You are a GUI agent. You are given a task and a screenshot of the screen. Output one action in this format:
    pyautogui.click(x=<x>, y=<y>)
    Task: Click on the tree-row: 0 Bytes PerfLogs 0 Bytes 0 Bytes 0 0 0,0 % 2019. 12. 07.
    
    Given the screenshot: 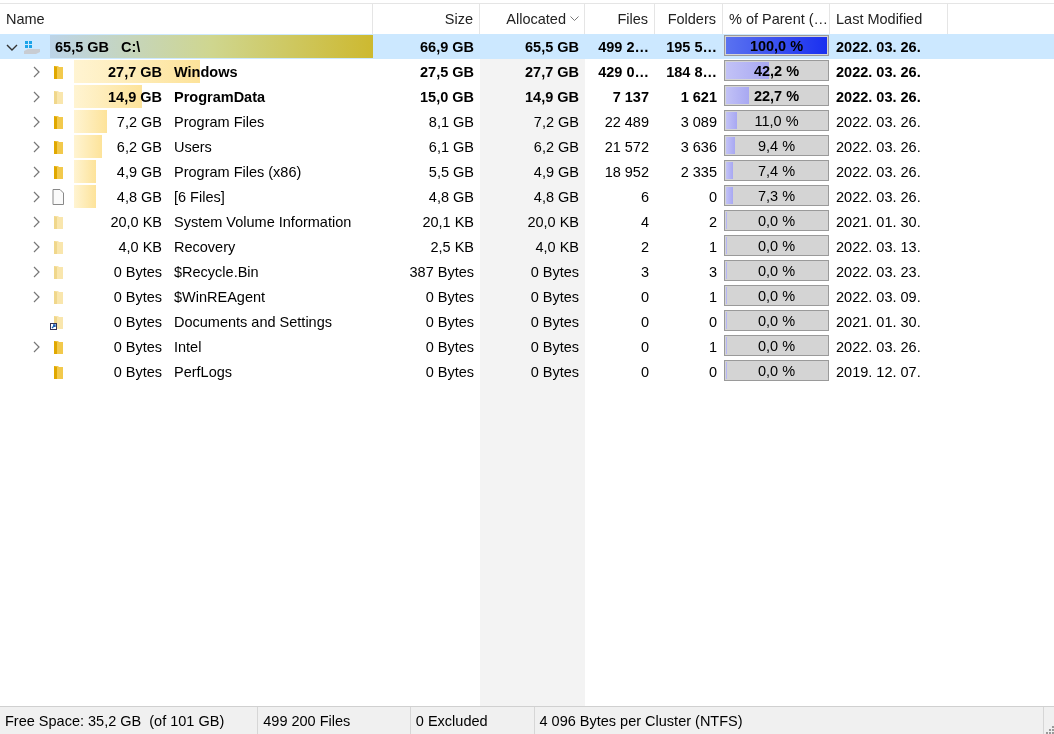 What is the action you would take?
    pyautogui.click(x=527, y=371)
    